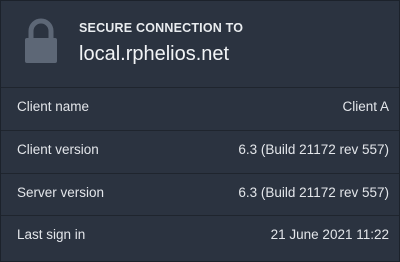 The height and width of the screenshot is (262, 400). What do you see at coordinates (53, 106) in the screenshot?
I see `detail-label: Client name` at bounding box center [53, 106].